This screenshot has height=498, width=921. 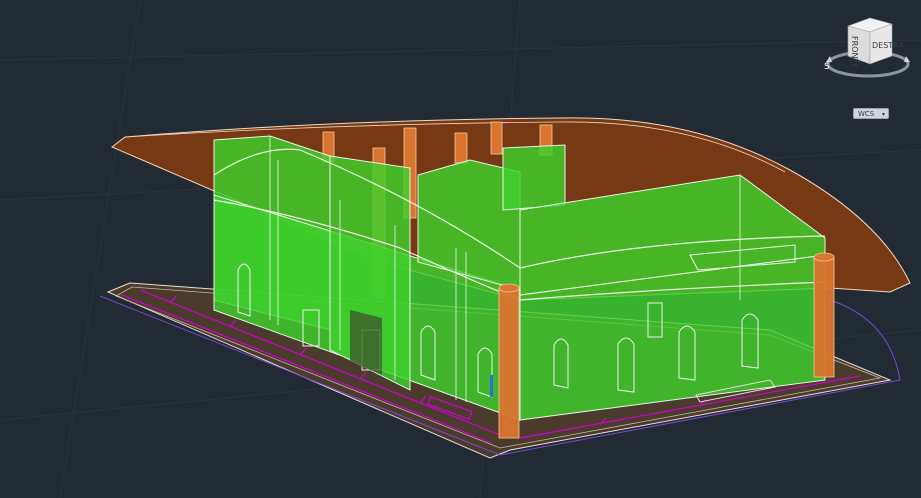 What do you see at coordinates (866, 114) in the screenshot?
I see `ucs-dropdown-label: WCS` at bounding box center [866, 114].